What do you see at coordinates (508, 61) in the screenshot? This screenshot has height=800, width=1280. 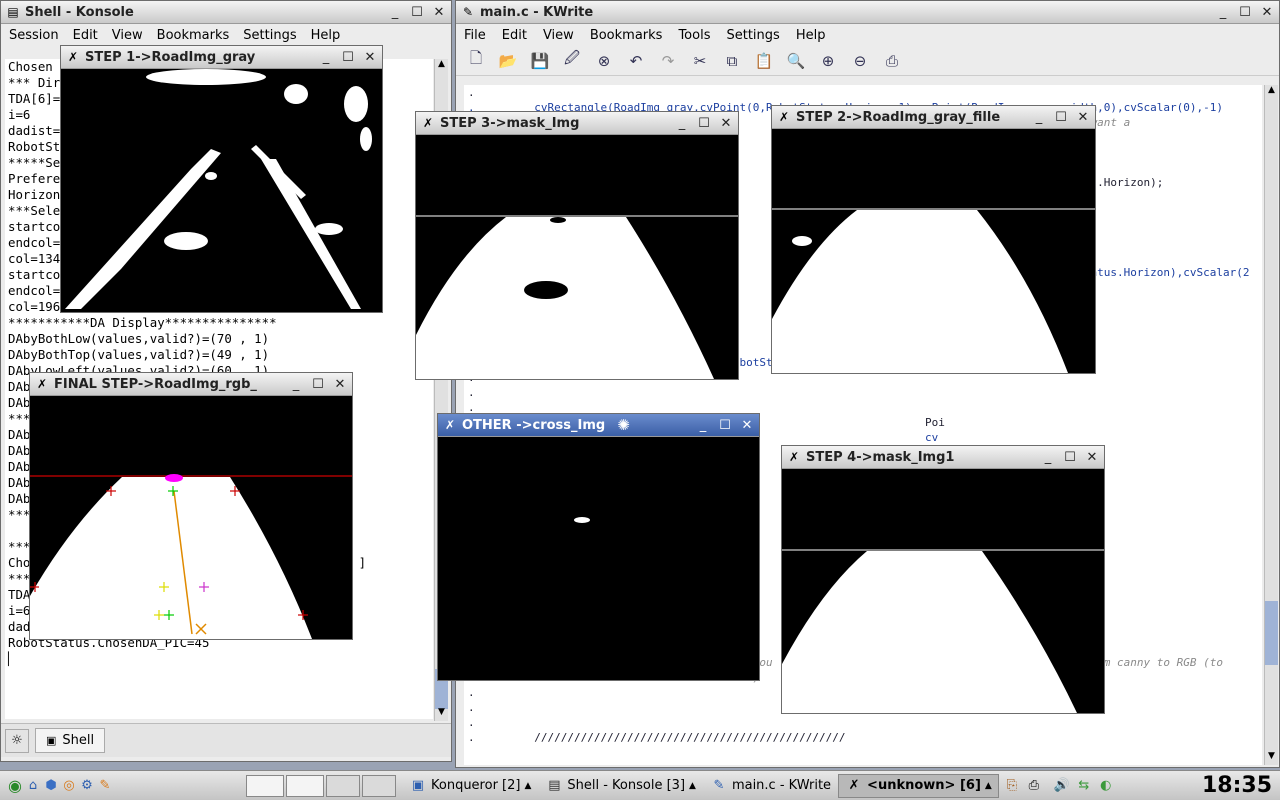 I see `open-file-icon: 📂` at bounding box center [508, 61].